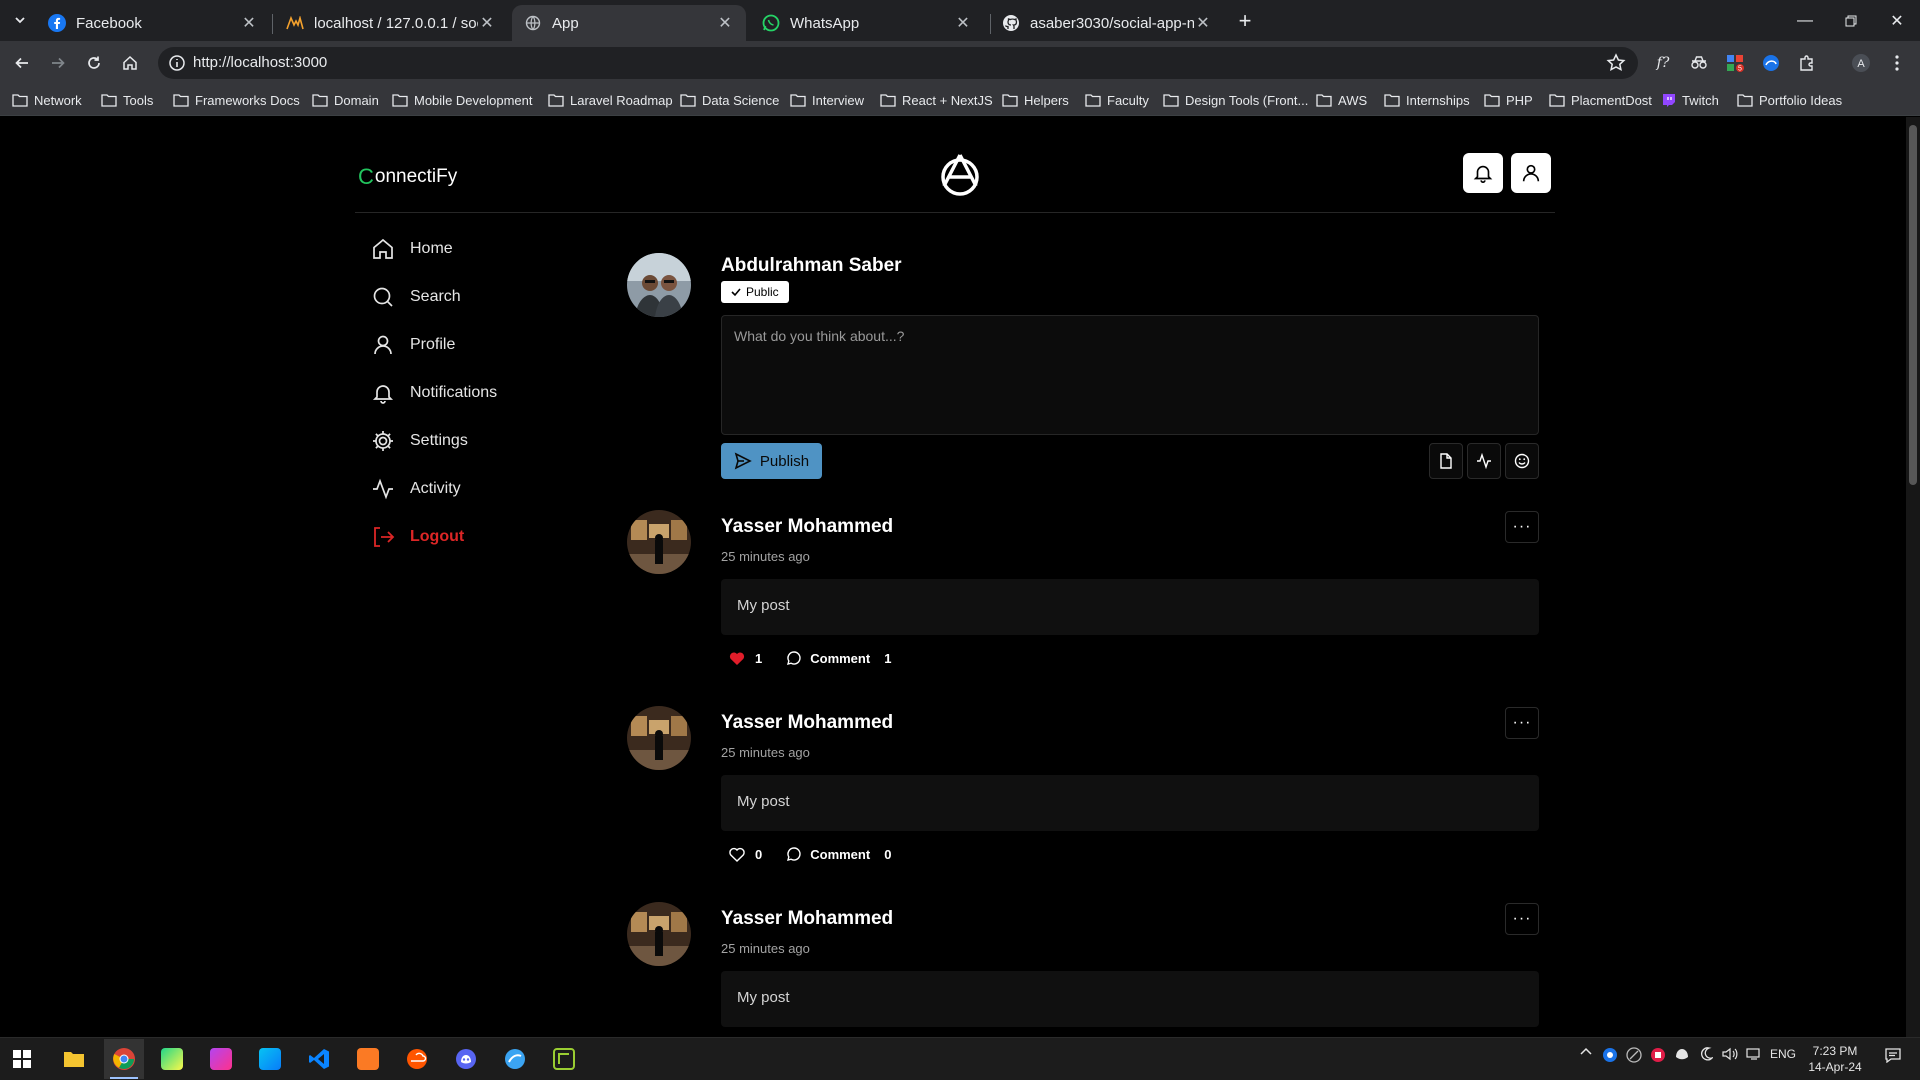  I want to click on bookmark-folder: Faculty, so click(1117, 100).